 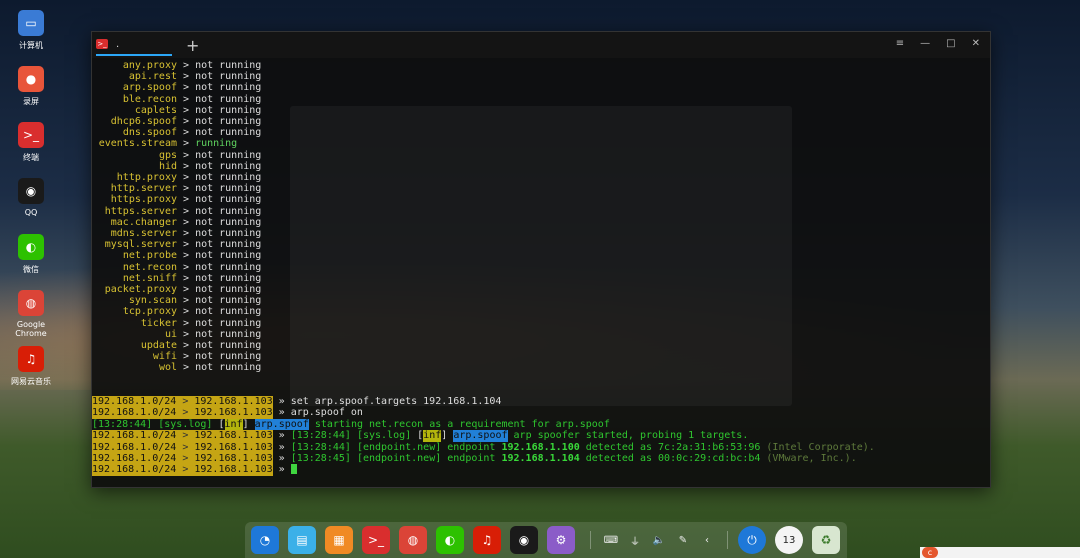 What do you see at coordinates (707, 540) in the screenshot?
I see `collapse-tray-icon: ‹` at bounding box center [707, 540].